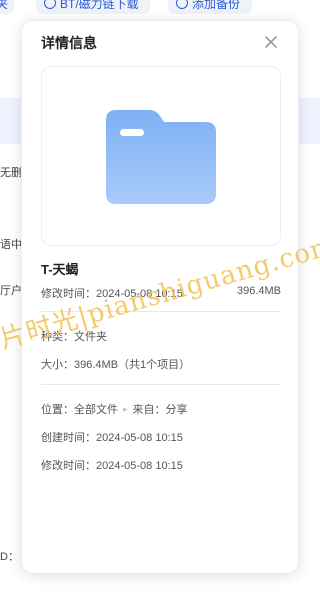  What do you see at coordinates (11, 245) in the screenshot?
I see `bg-fragment: 语中` at bounding box center [11, 245].